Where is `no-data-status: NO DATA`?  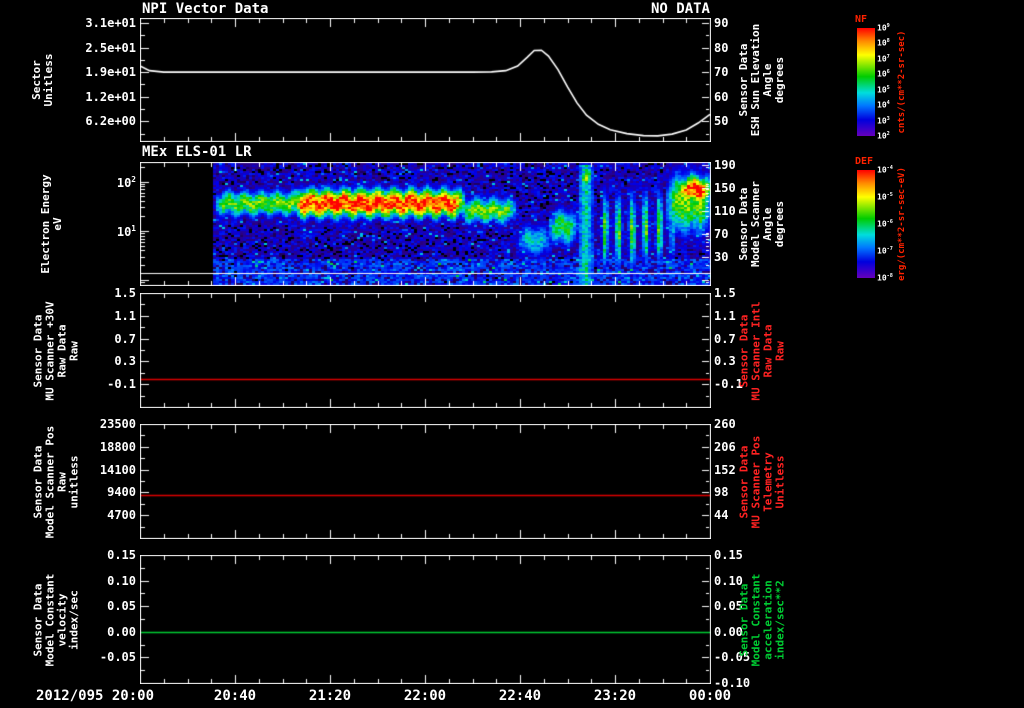 no-data-status: NO DATA is located at coordinates (680, 9).